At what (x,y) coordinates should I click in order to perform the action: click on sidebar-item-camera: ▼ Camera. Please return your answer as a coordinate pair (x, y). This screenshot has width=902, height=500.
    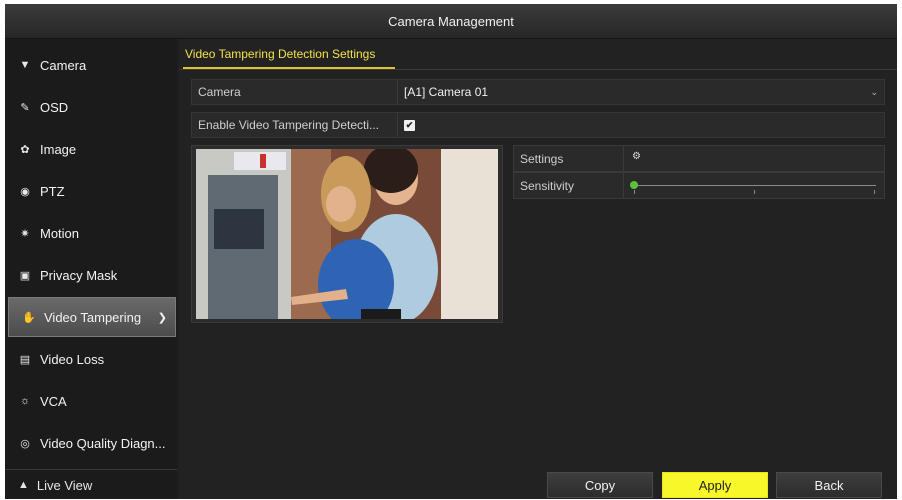
    Looking at the image, I should click on (91, 65).